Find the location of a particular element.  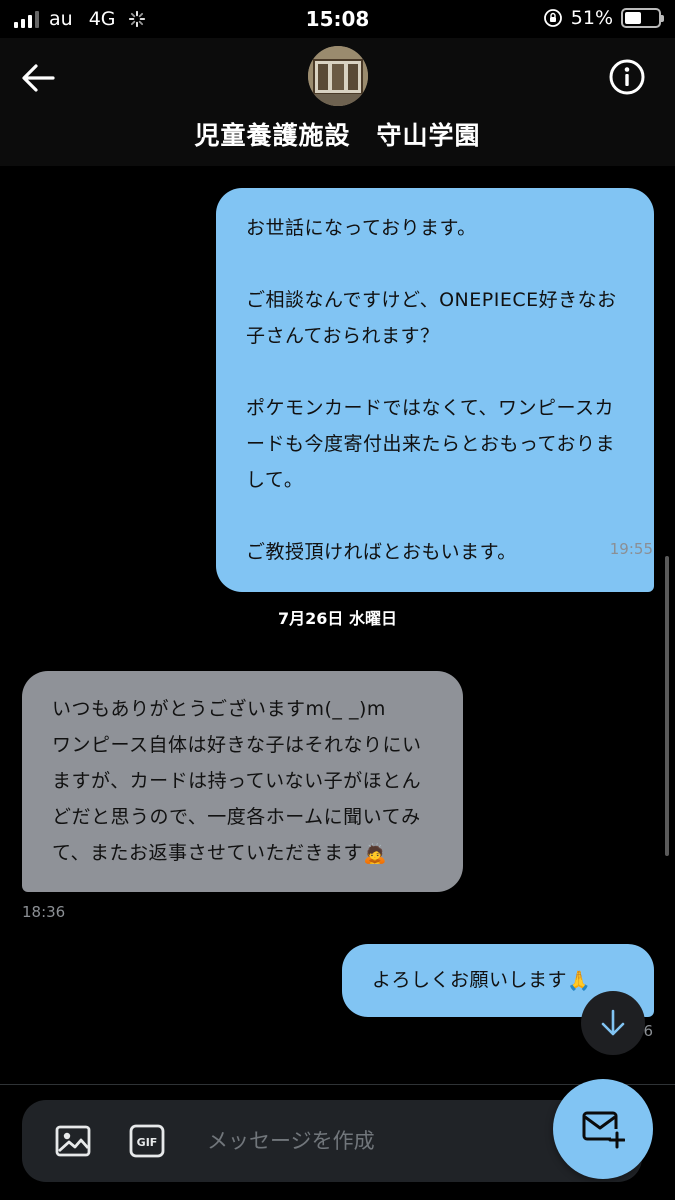

arrow-left-icon is located at coordinates (38, 78).